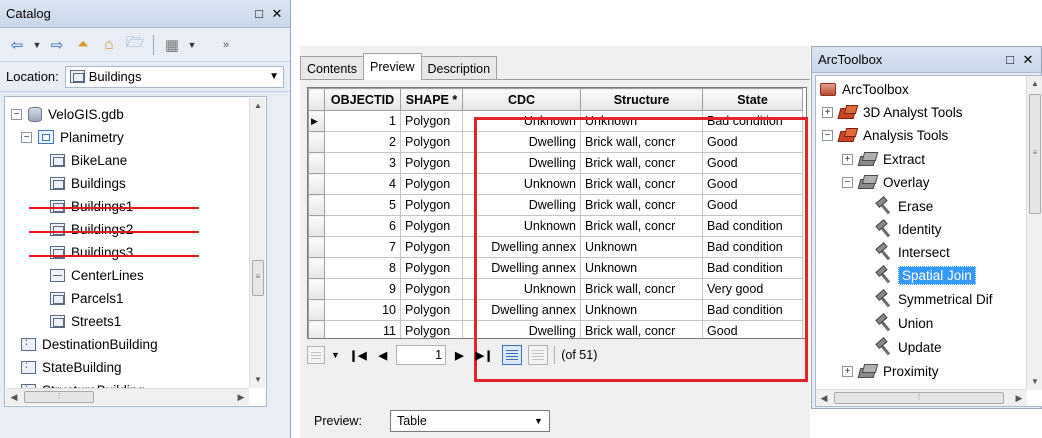 This screenshot has height=438, width=1042. Describe the element at coordinates (316, 355) in the screenshot. I see `options-menu-icon` at that location.